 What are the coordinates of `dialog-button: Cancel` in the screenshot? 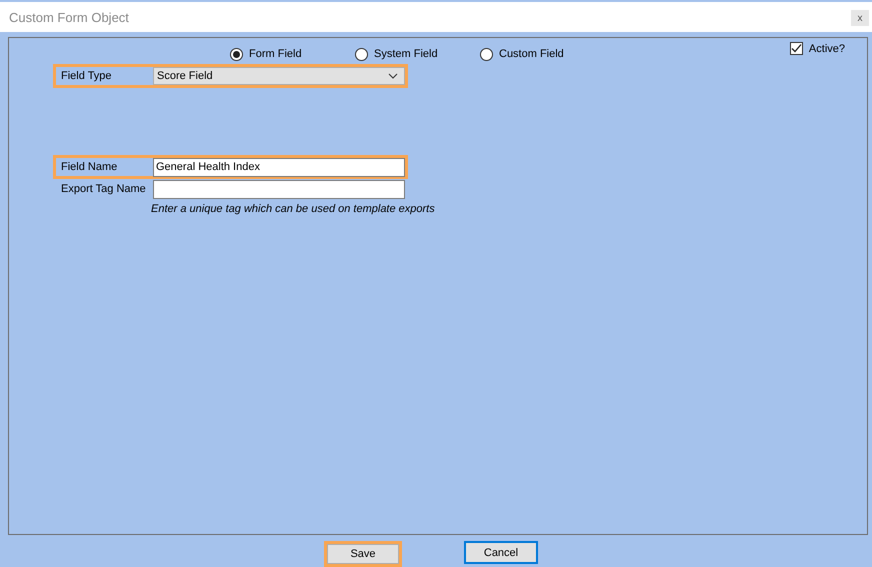 It's located at (501, 552).